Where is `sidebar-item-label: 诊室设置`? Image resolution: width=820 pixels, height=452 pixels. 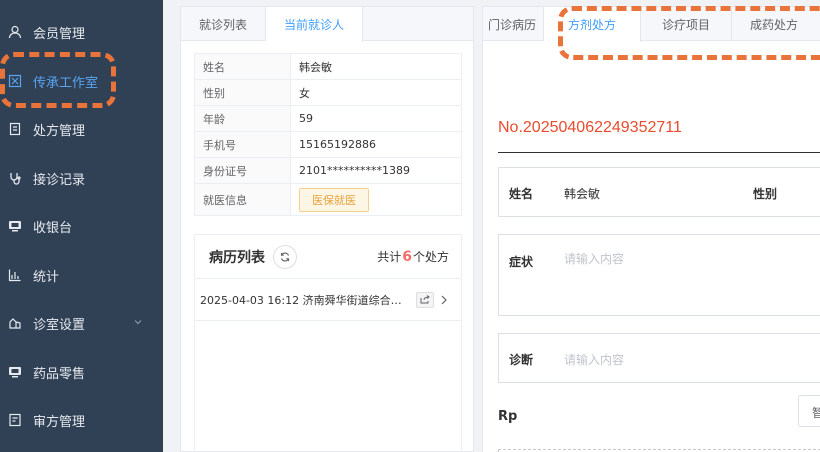 sidebar-item-label: 诊室设置 is located at coordinates (59, 325).